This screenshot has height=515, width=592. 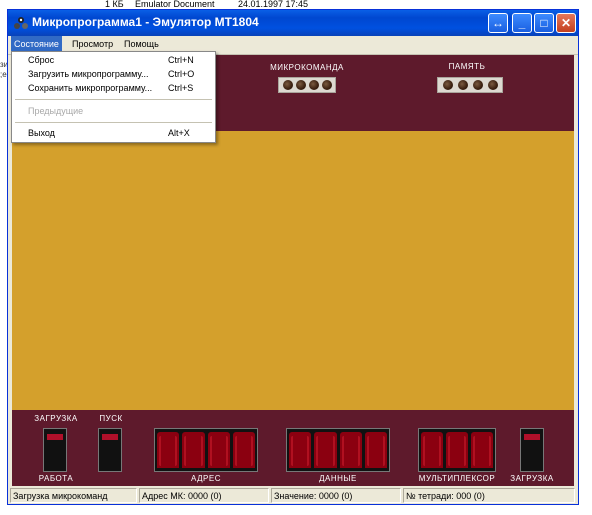 I want to click on status-address: Адрес МК: 0000 (0), so click(x=204, y=495).